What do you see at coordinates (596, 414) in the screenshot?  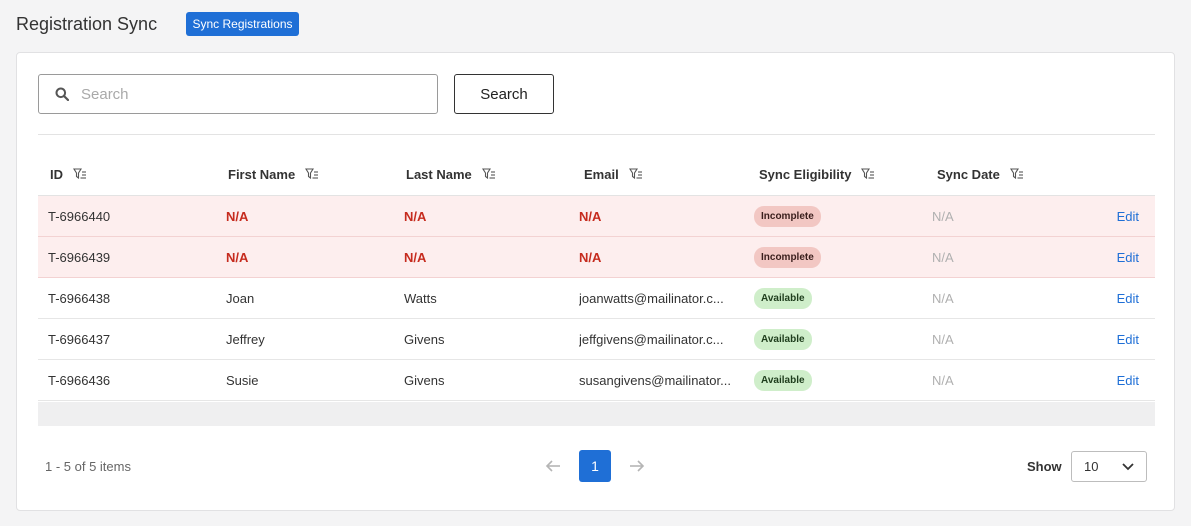 I see `table-footer-band` at bounding box center [596, 414].